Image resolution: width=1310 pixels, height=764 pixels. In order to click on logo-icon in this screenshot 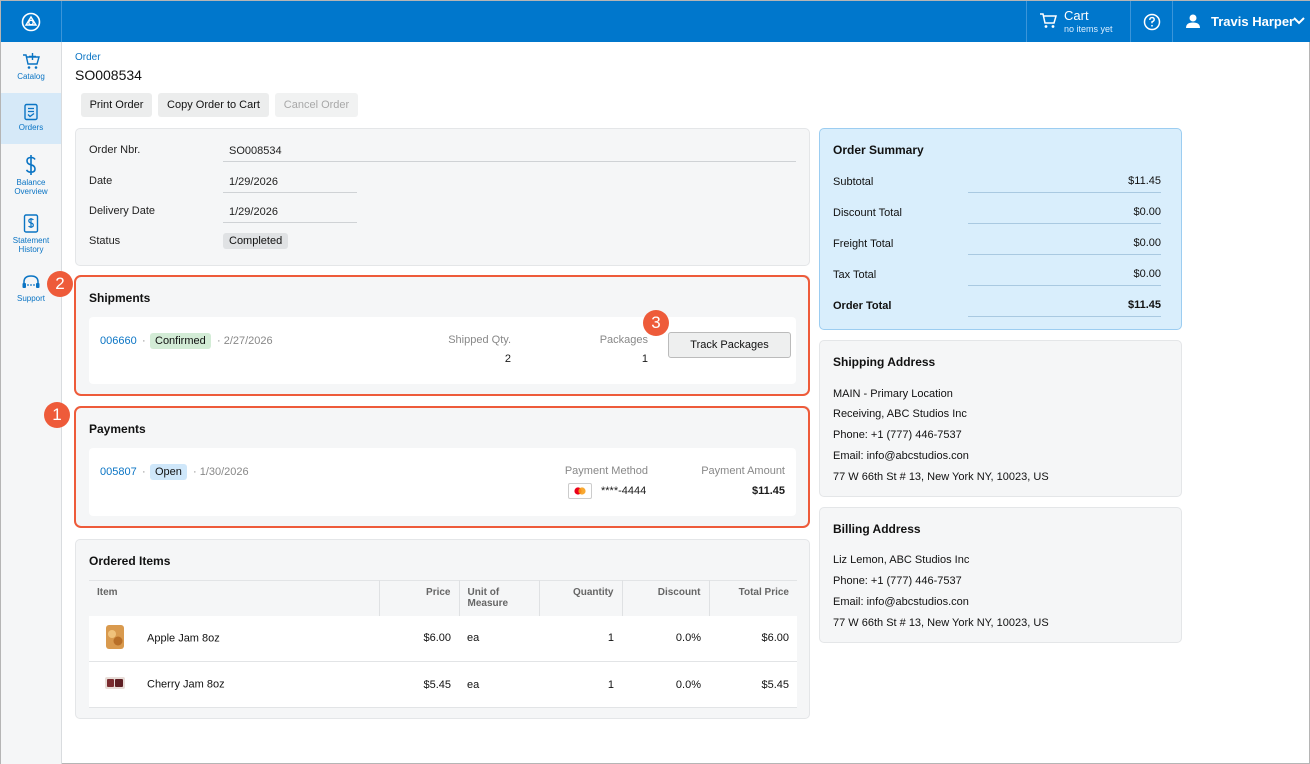, I will do `click(31, 21)`.